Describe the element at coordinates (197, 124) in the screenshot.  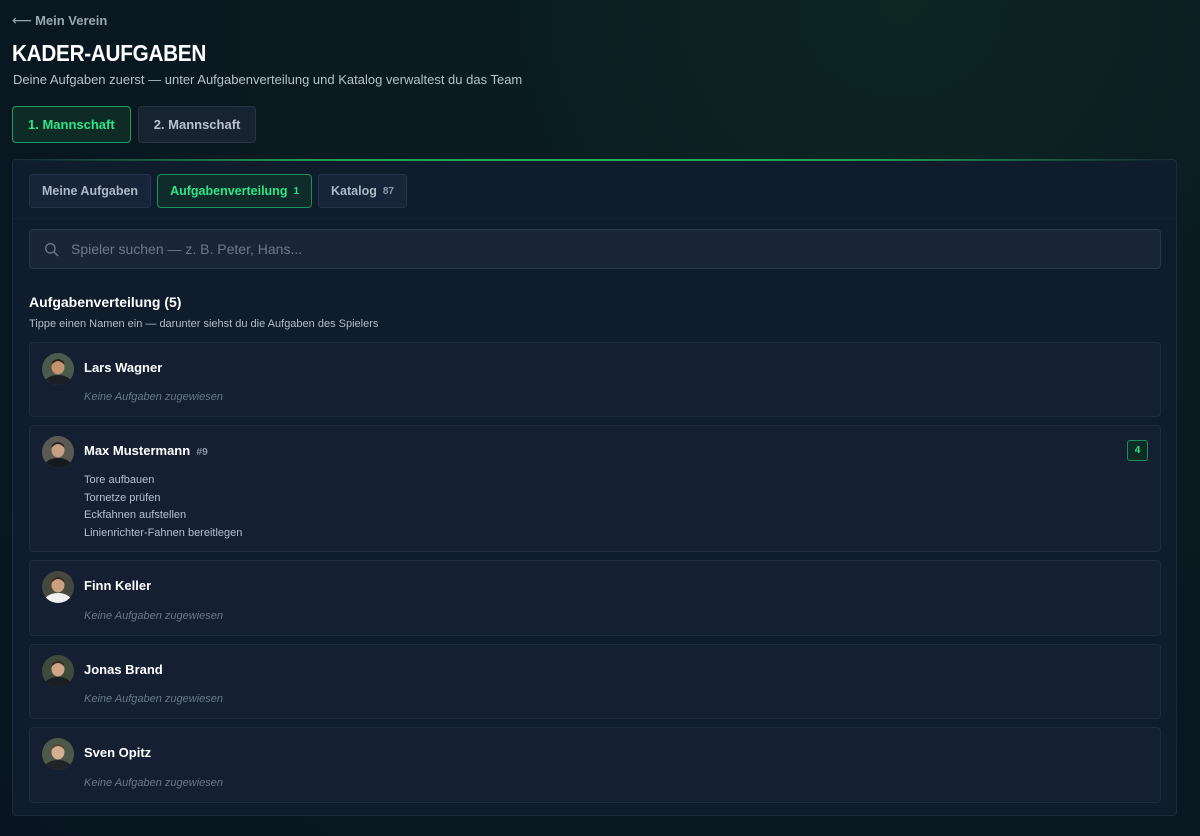
I see `tab-team-2: 2. Mannschaft` at that location.